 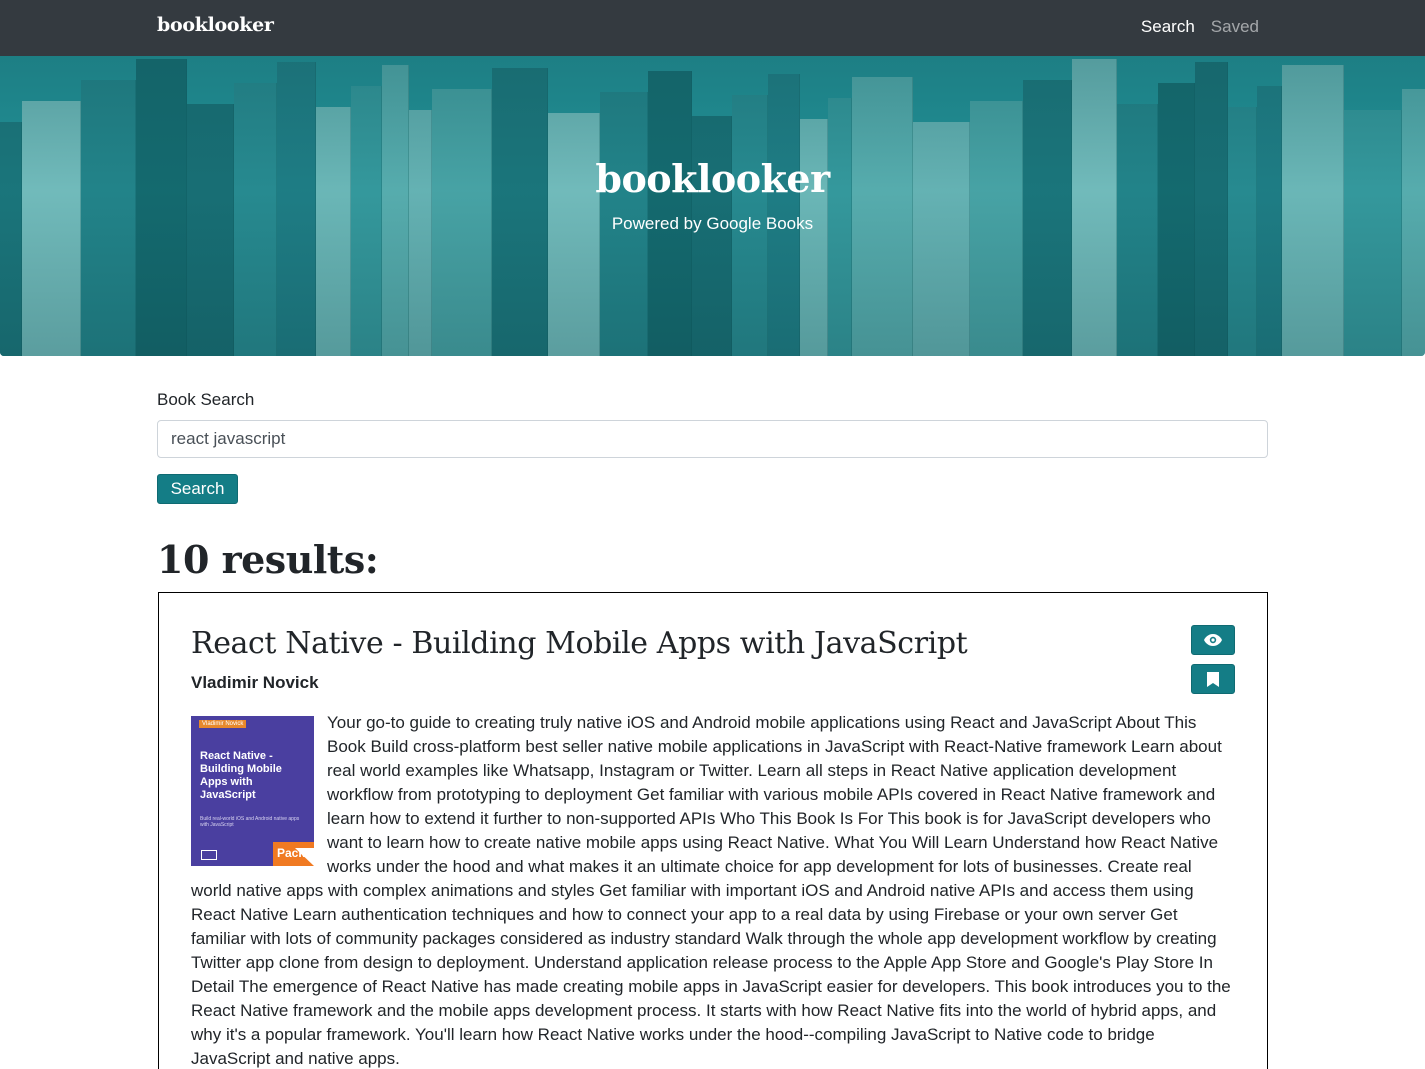 I want to click on eye-icon, so click(x=1213, y=640).